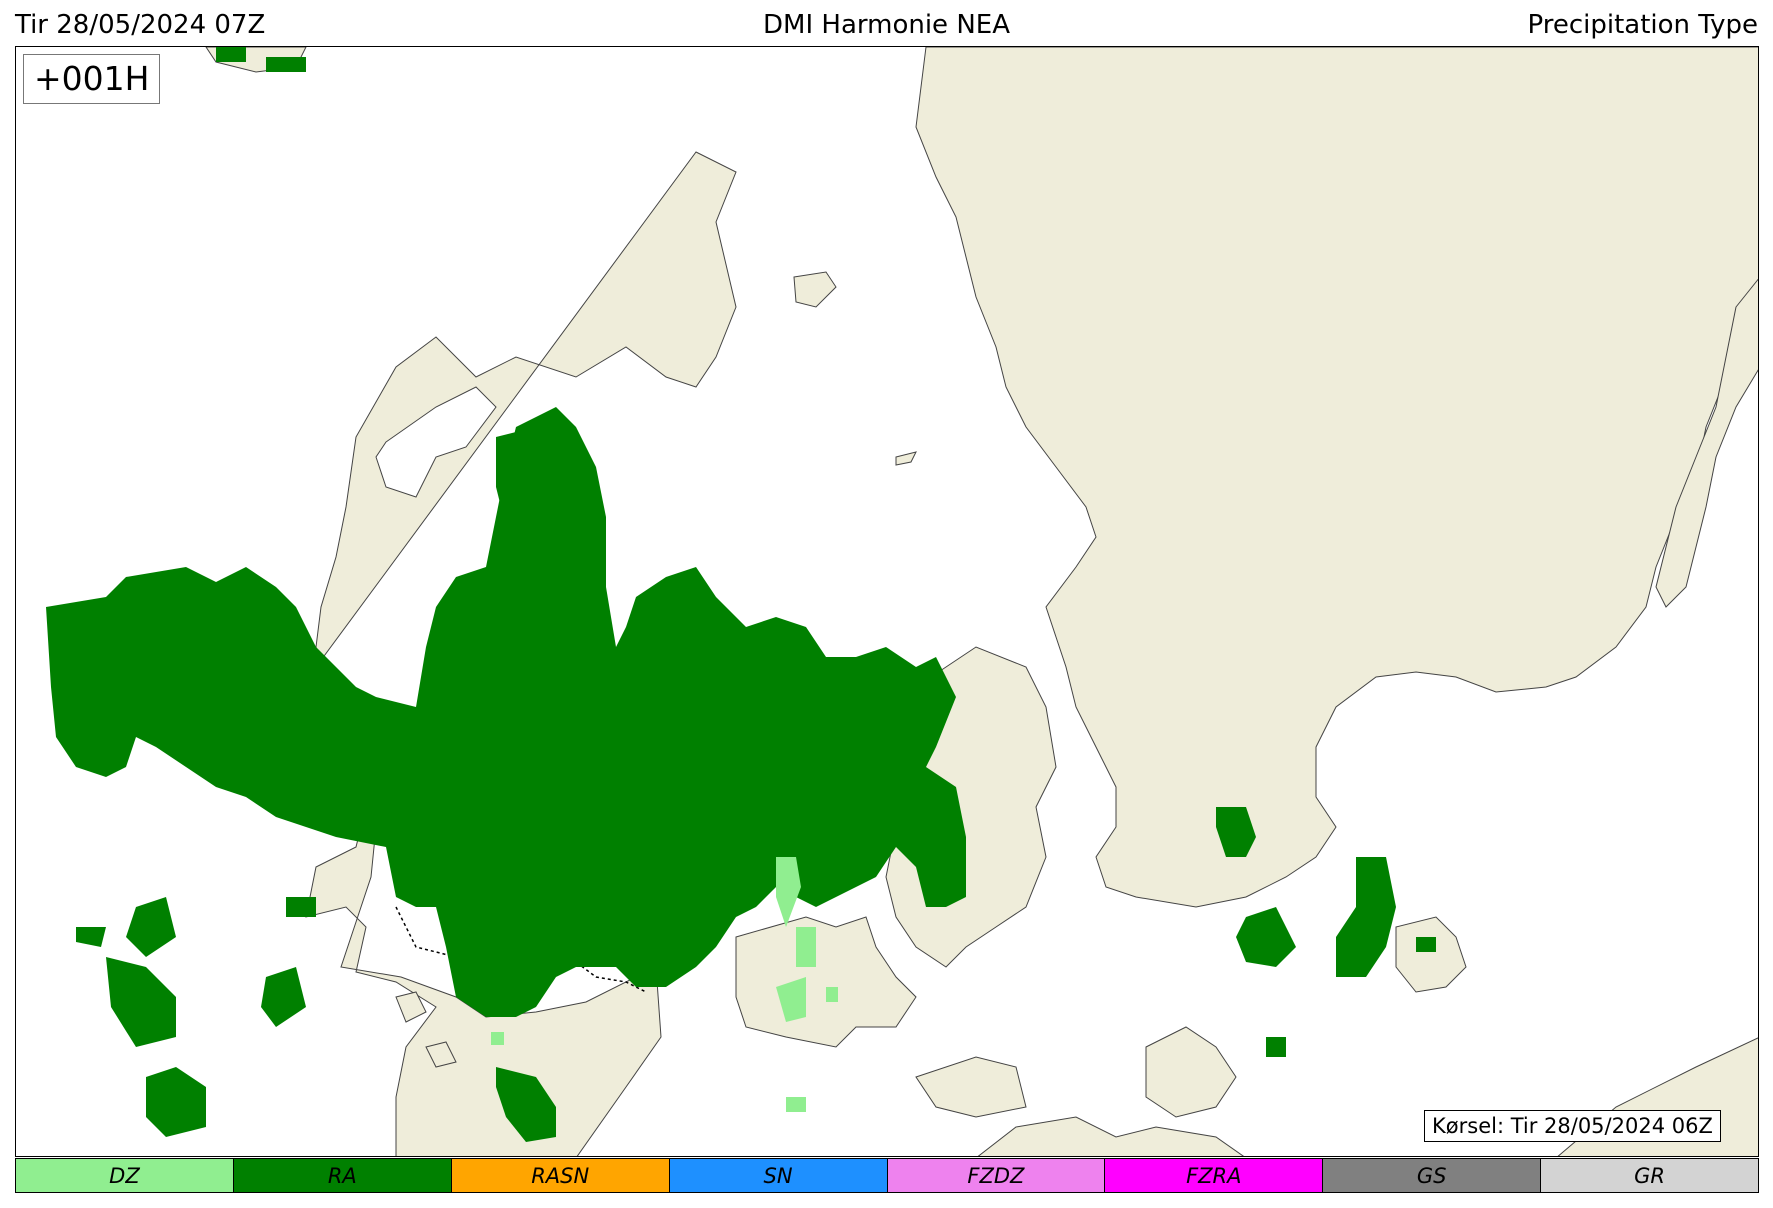  What do you see at coordinates (1431, 954) in the screenshot?
I see `land-bornholm` at bounding box center [1431, 954].